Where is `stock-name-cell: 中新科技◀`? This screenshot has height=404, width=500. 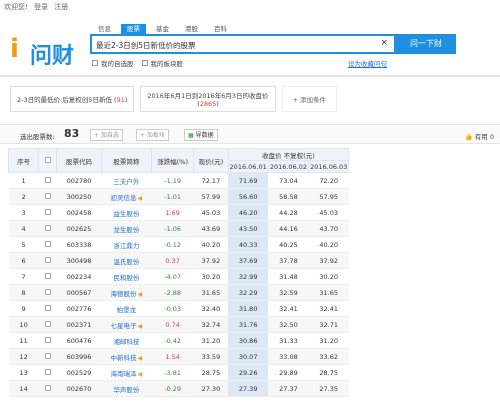 stock-name-cell: 中新科技◀ is located at coordinates (126, 356).